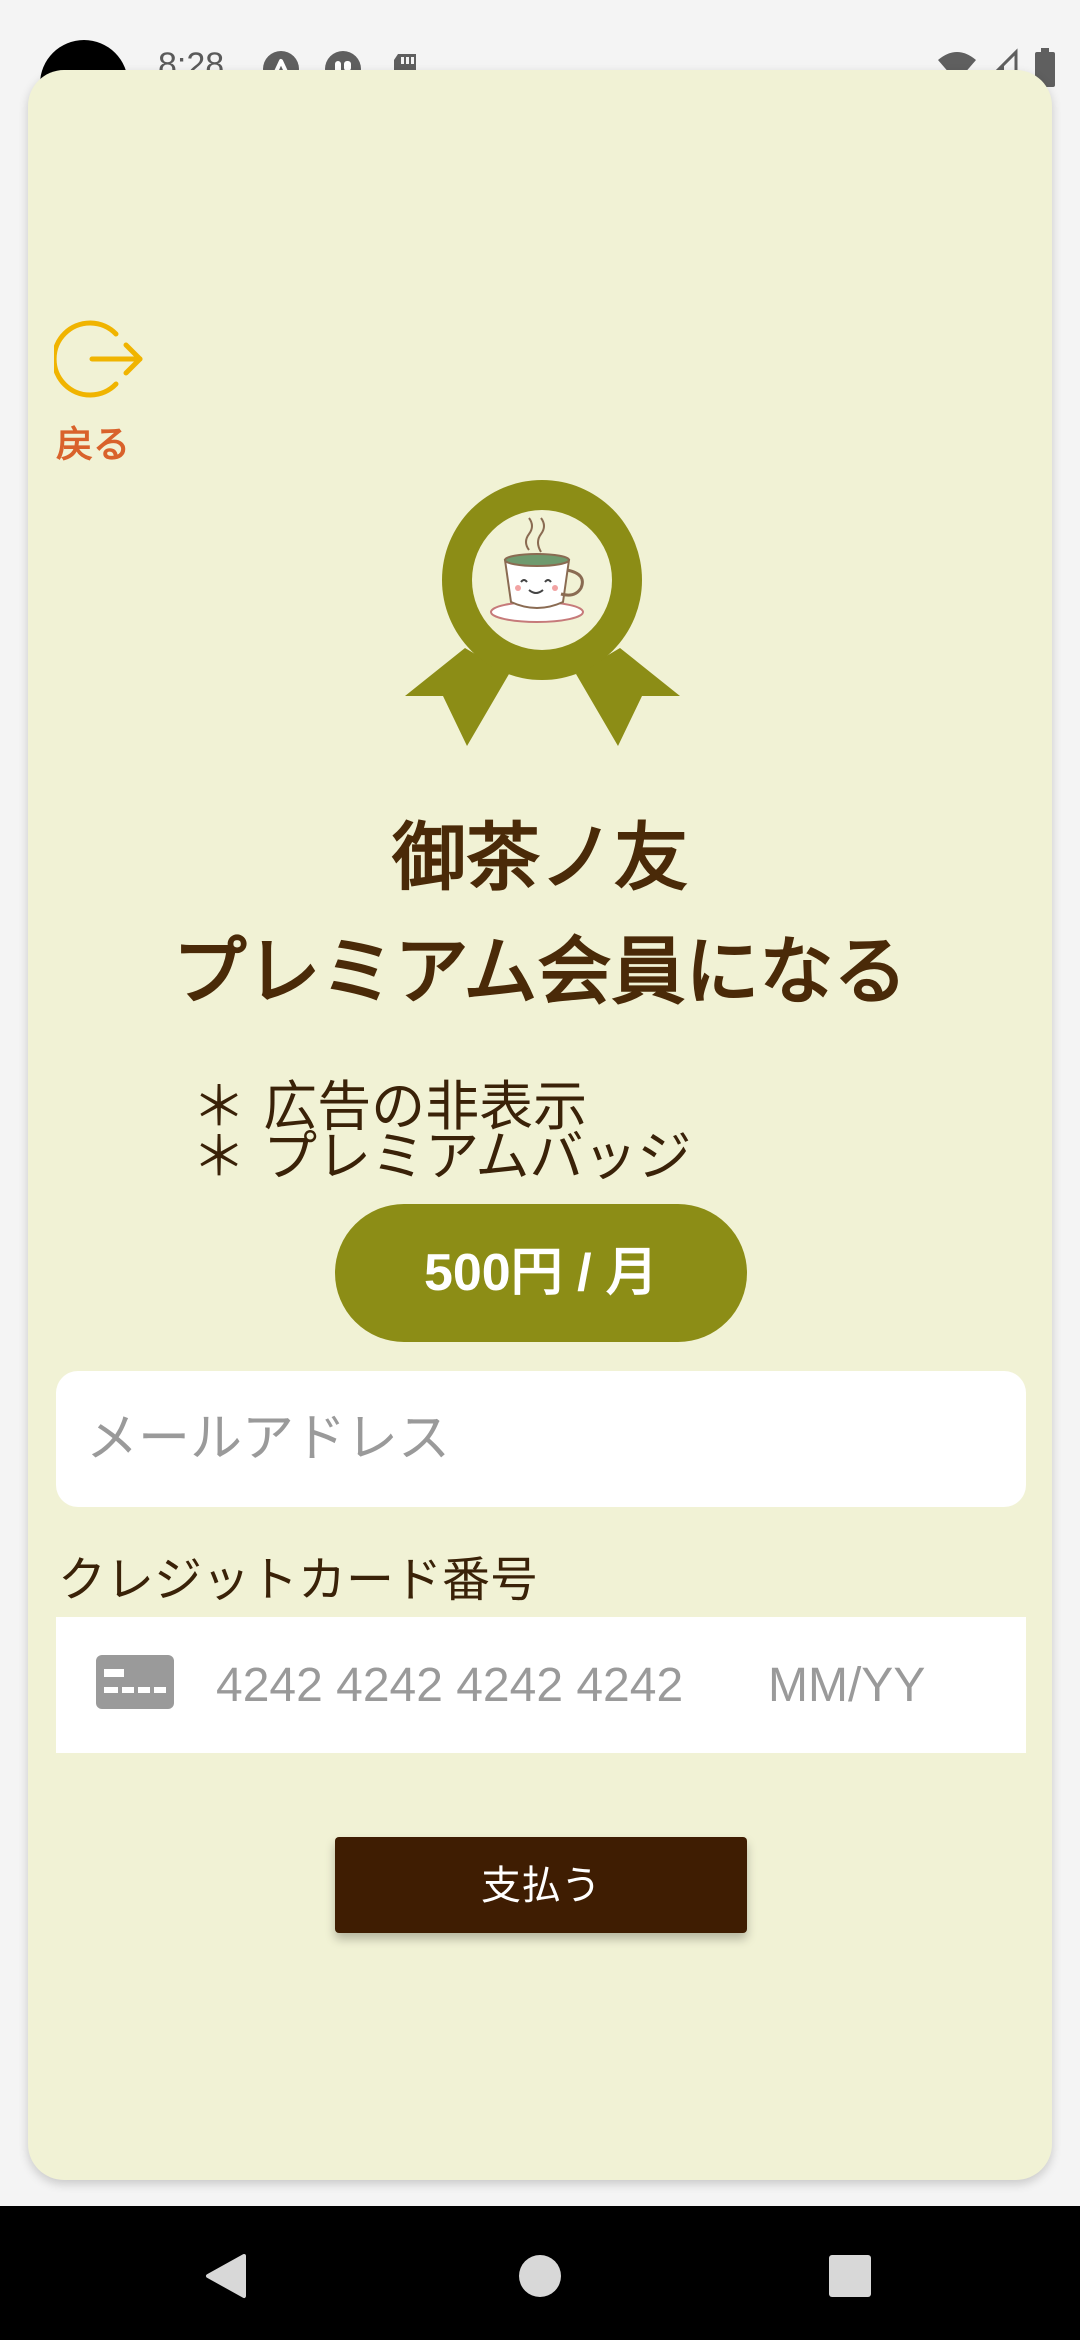  I want to click on pay-button: 支払う, so click(541, 1885).